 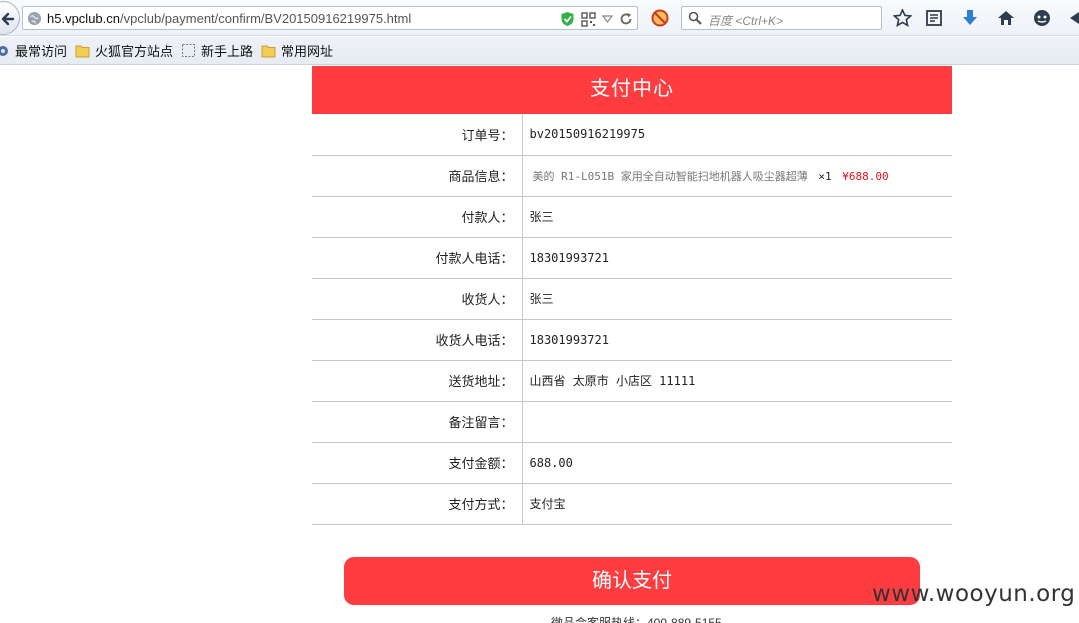 I want to click on bookmark-label: 火狐官方站点, so click(x=134, y=51).